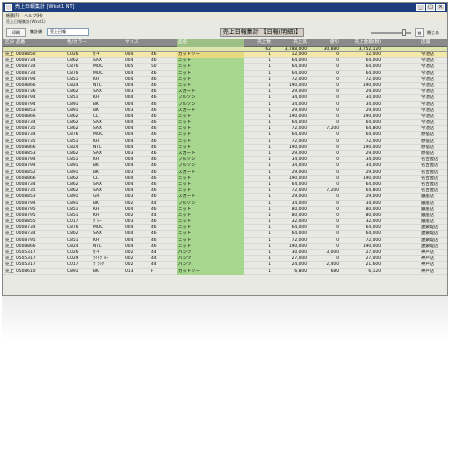 The height and width of the screenshot is (450, 450). Describe the element at coordinates (137, 43) in the screenshot. I see `header-size: サイズ` at that location.